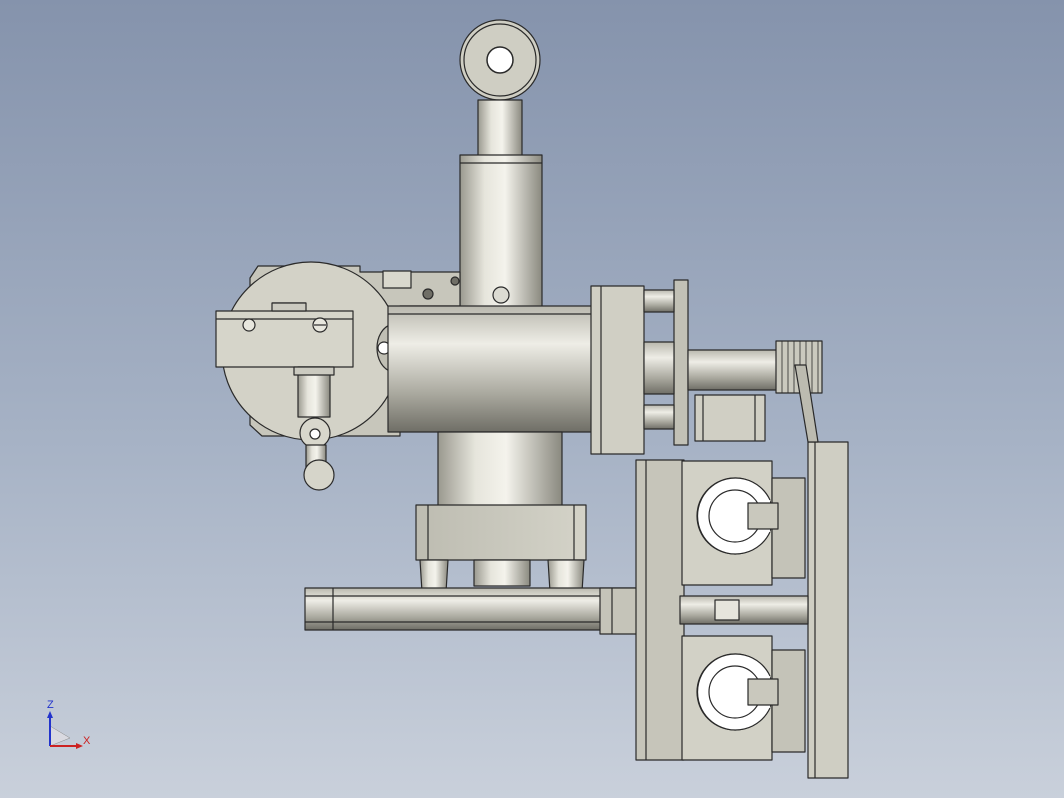 The width and height of the screenshot is (1064, 798). I want to click on lower-jaw-block, so click(743, 698).